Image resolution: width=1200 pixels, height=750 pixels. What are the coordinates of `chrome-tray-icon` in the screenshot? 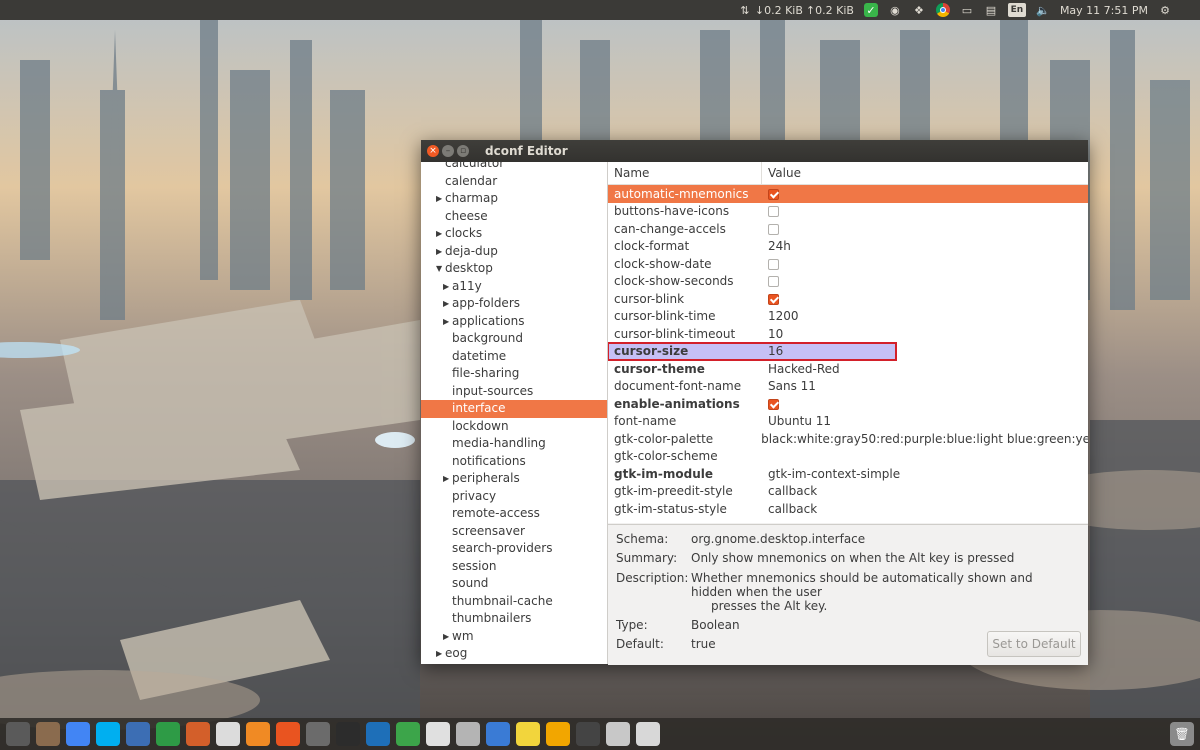 It's located at (942, 10).